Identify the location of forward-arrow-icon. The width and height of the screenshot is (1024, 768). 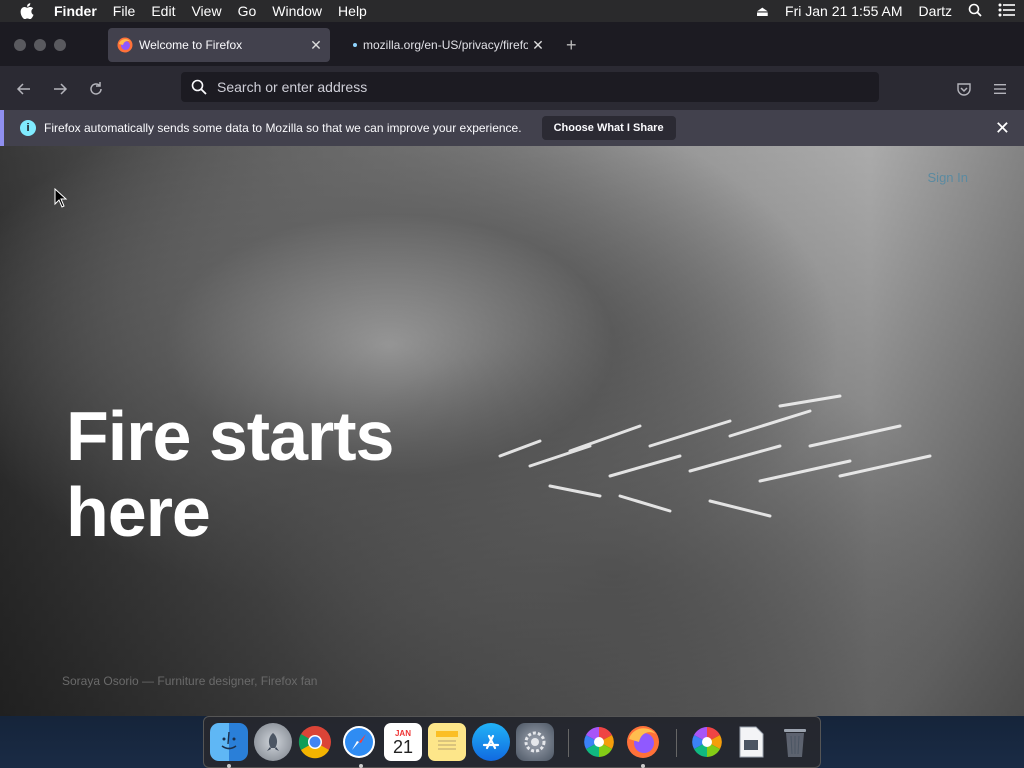
(60, 89).